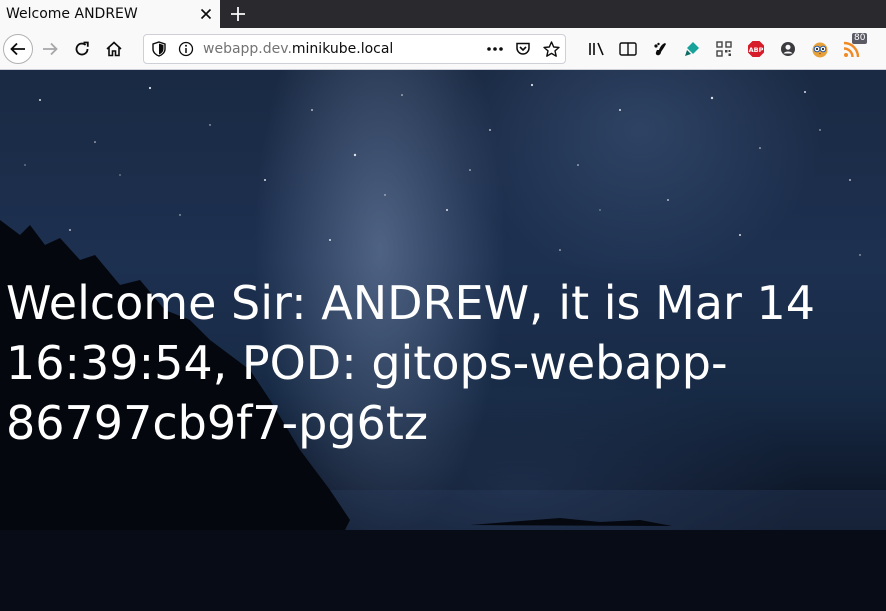  I want to click on navigation-toolbar: webapp.dev.minikube.local ABP 80, so click(443, 49).